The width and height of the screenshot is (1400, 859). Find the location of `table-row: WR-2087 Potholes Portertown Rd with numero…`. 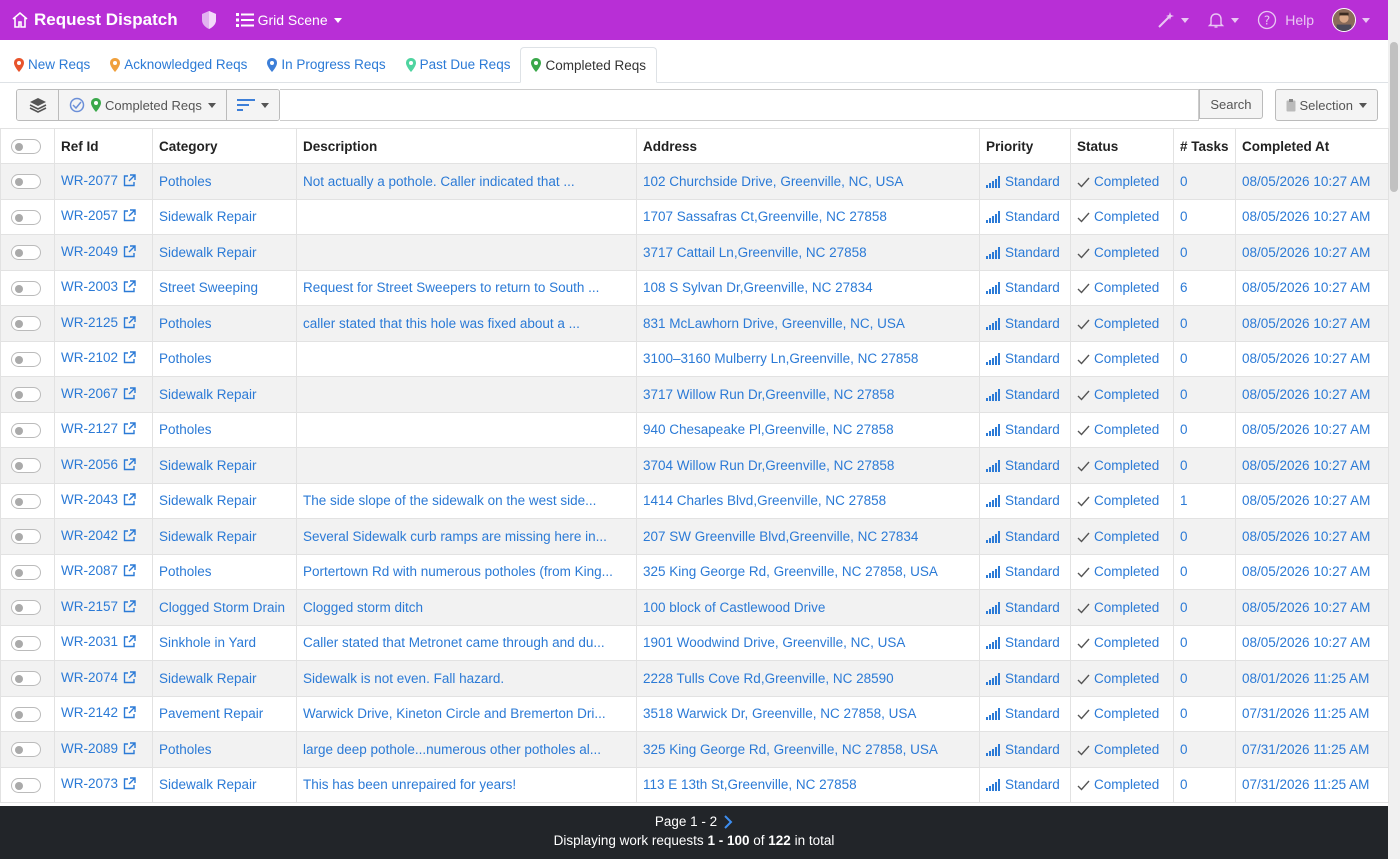

table-row: WR-2087 Potholes Portertown Rd with numero… is located at coordinates (694, 571).